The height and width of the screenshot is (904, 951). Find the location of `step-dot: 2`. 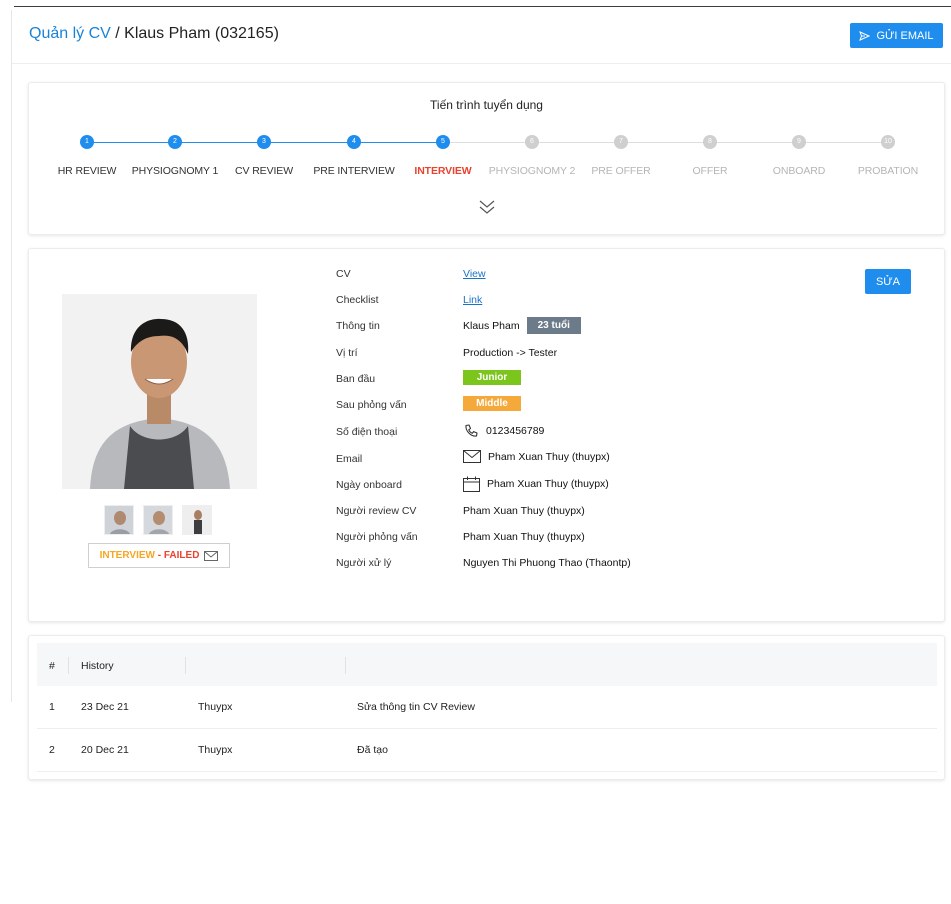

step-dot: 2 is located at coordinates (175, 142).